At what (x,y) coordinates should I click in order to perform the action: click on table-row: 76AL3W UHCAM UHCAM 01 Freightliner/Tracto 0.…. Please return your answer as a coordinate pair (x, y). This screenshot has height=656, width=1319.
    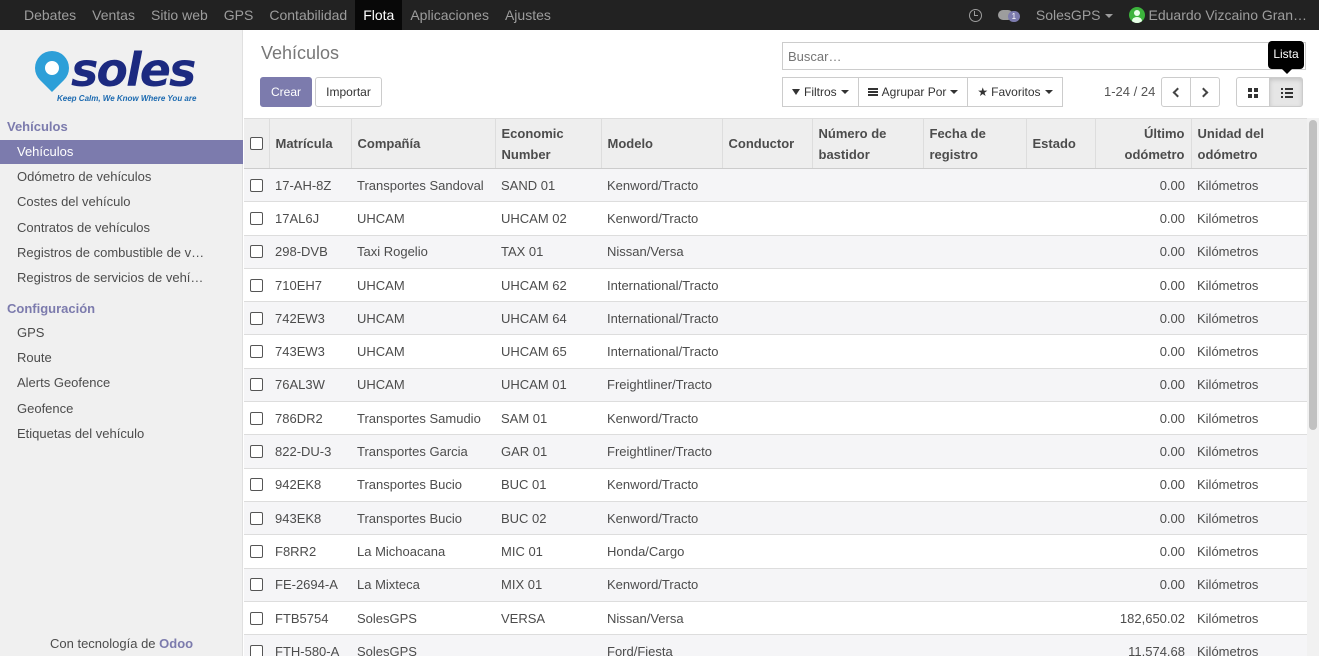
    Looking at the image, I should click on (775, 384).